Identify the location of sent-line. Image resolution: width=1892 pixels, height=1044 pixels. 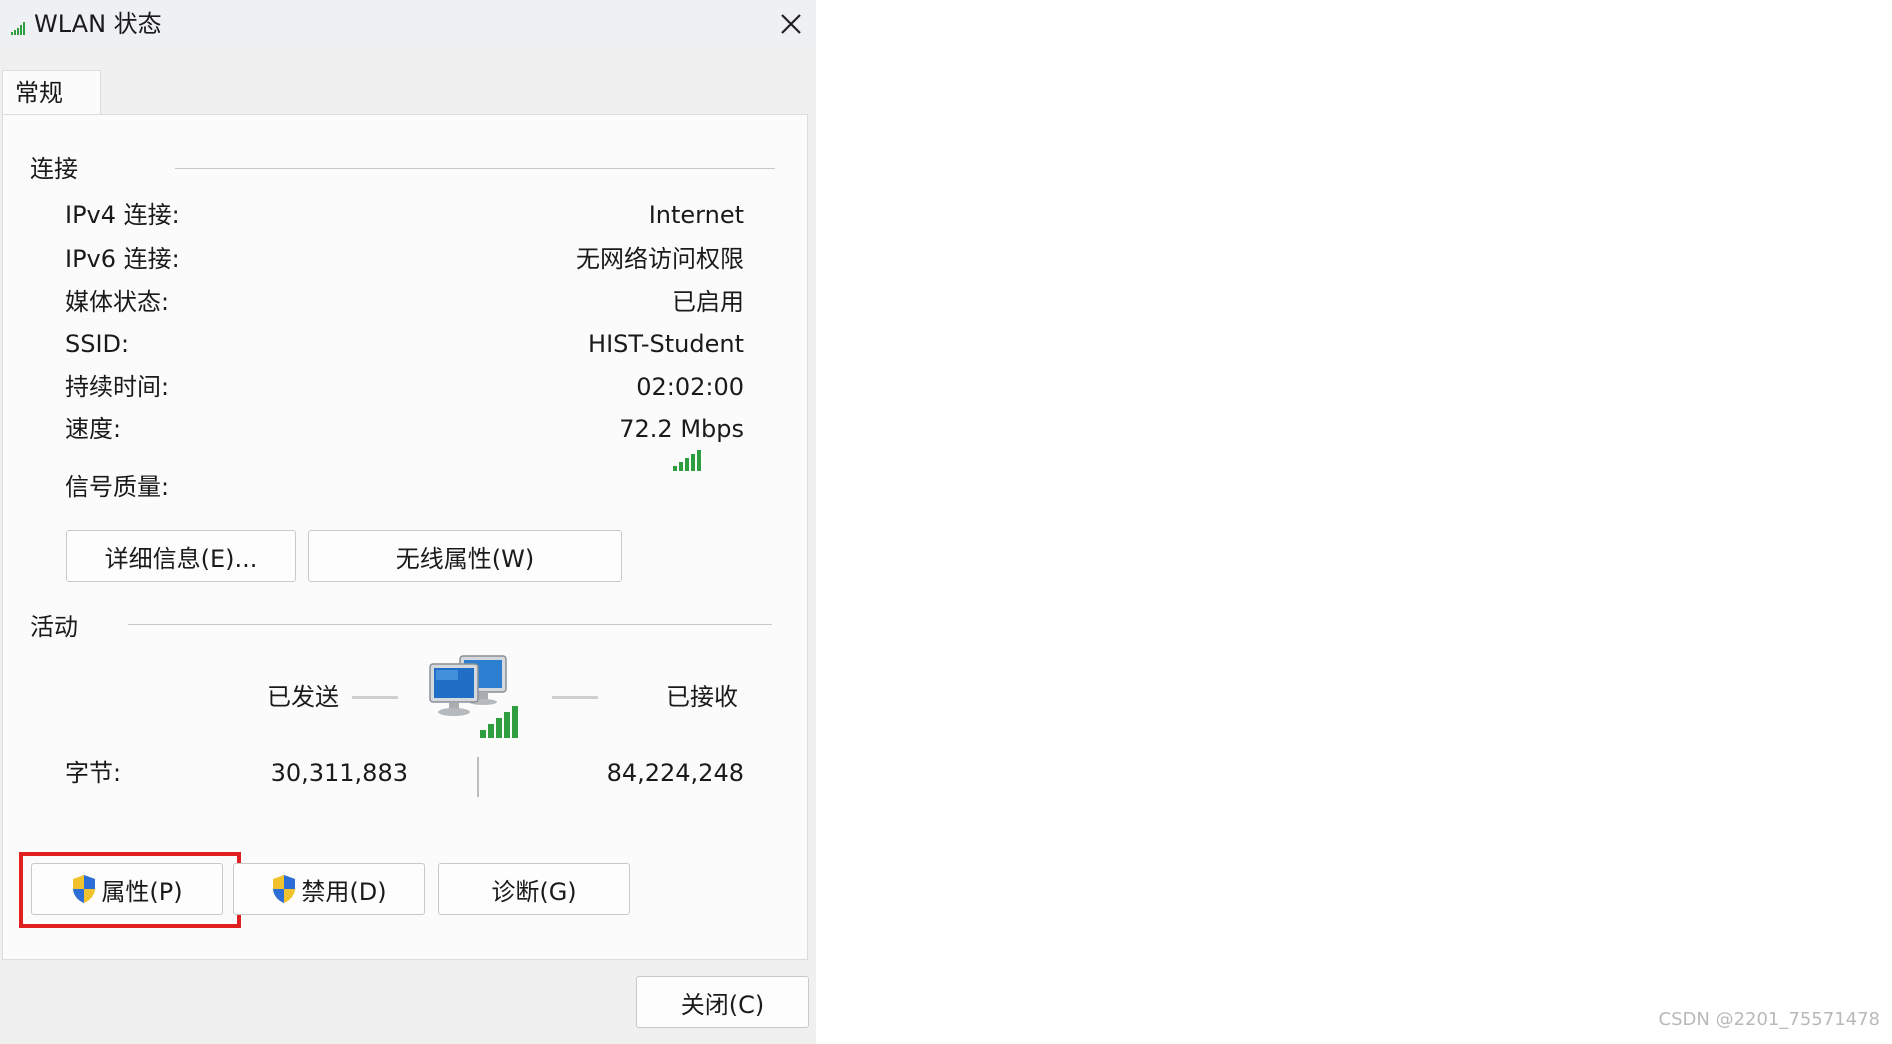
(375, 697).